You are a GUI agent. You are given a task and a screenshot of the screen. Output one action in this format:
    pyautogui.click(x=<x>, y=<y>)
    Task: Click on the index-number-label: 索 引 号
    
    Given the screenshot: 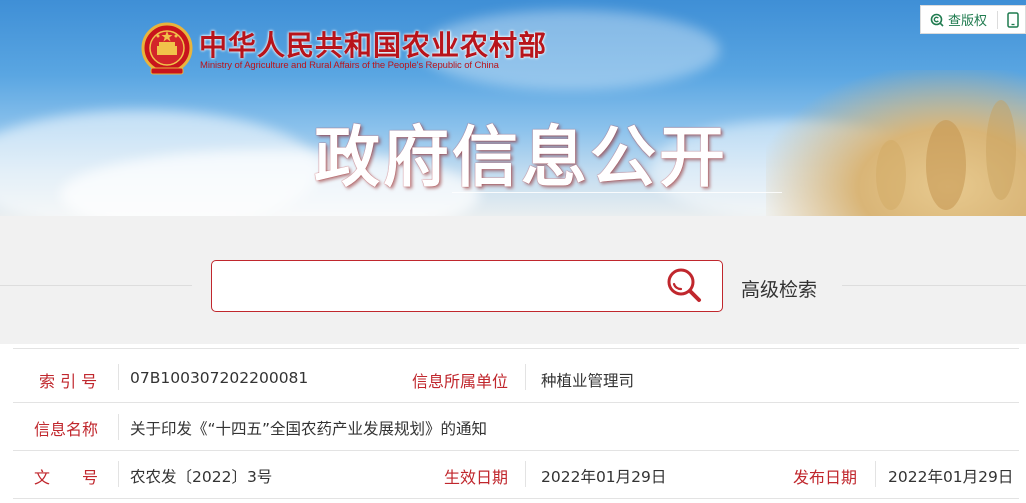 What is the action you would take?
    pyautogui.click(x=68, y=381)
    